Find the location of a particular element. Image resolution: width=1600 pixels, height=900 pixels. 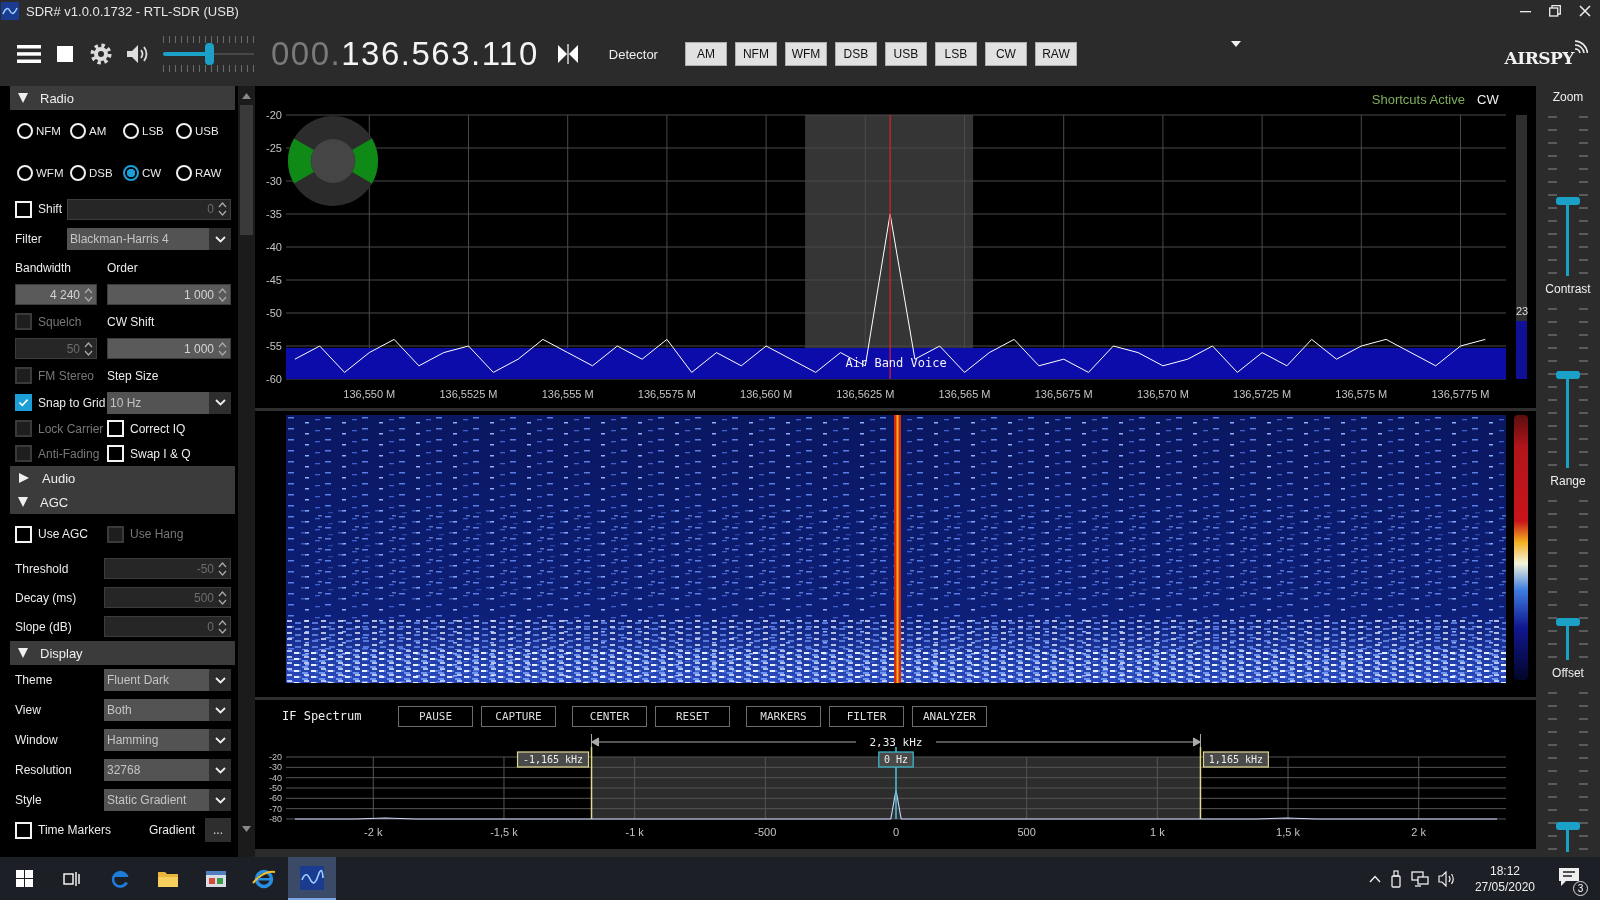

detector-button: DSB is located at coordinates (855, 54).